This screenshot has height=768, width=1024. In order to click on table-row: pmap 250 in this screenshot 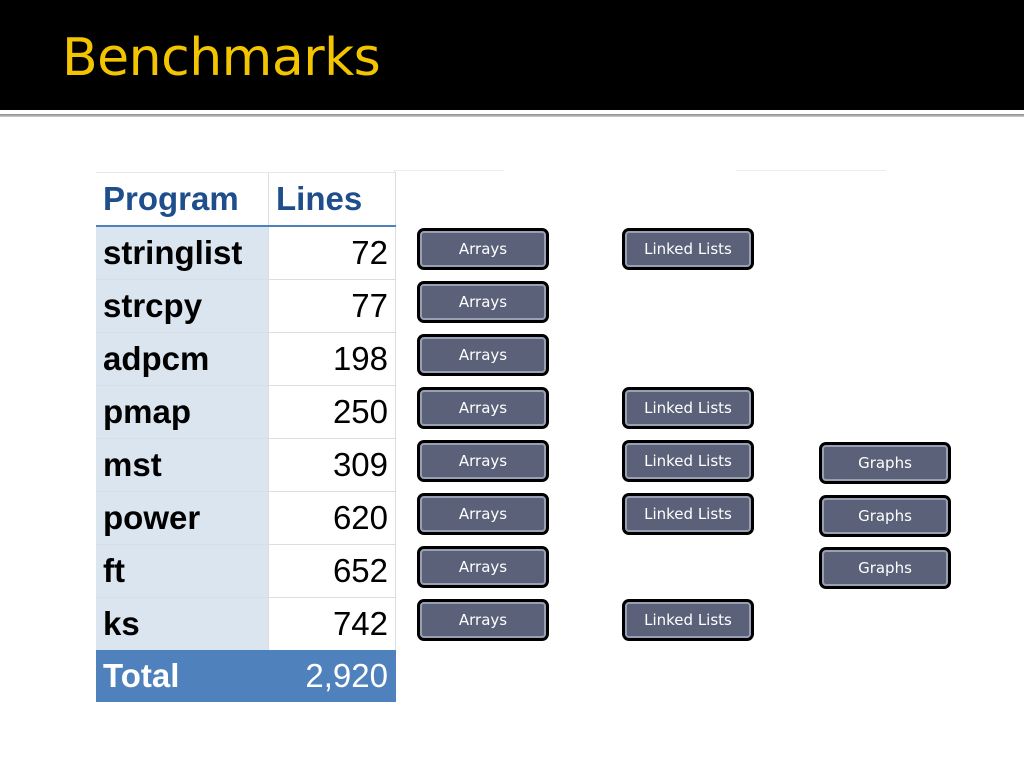, I will do `click(246, 412)`.